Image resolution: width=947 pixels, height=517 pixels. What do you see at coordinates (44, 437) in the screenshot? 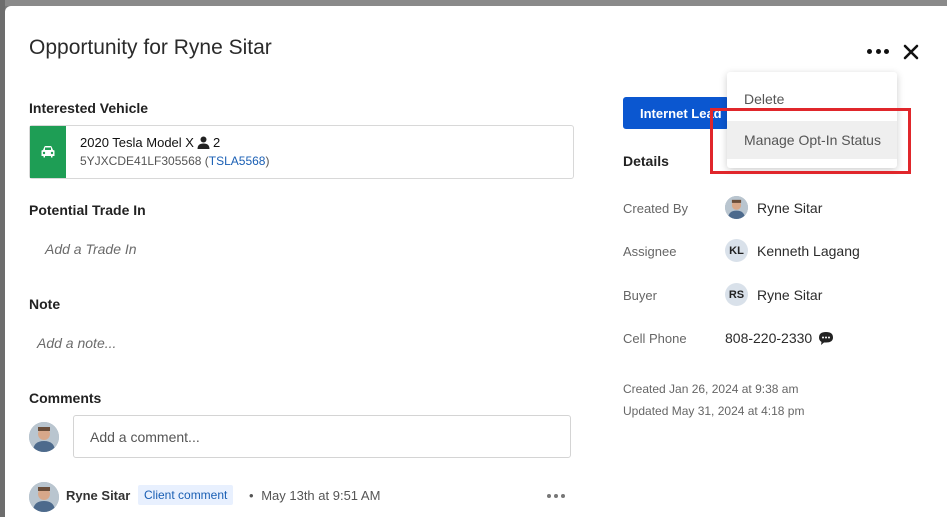
I see `current-user-avatar` at bounding box center [44, 437].